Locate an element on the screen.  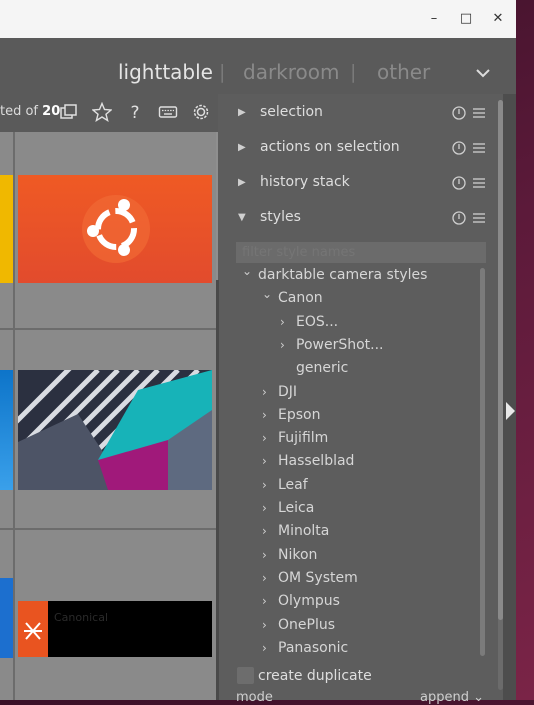
abstract-stripes-thumb is located at coordinates (115, 430).